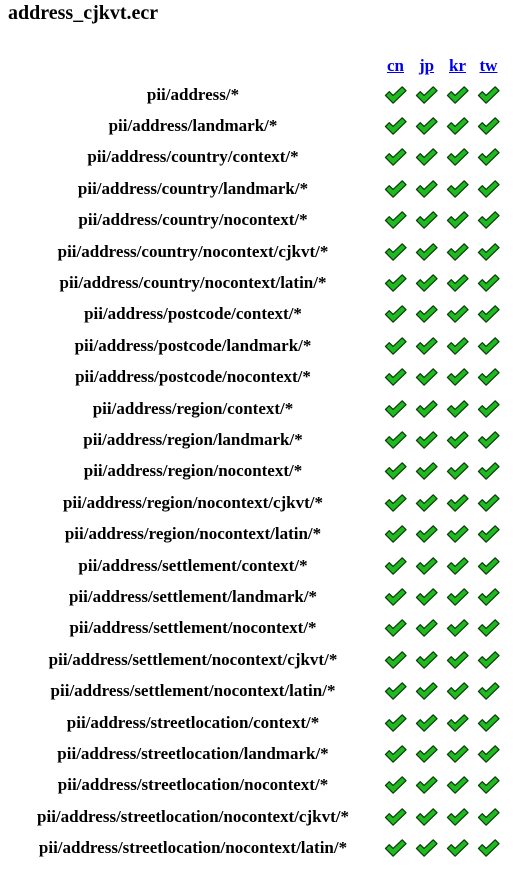 This screenshot has height=872, width=513. I want to click on column-link-jp: jp, so click(426, 65).